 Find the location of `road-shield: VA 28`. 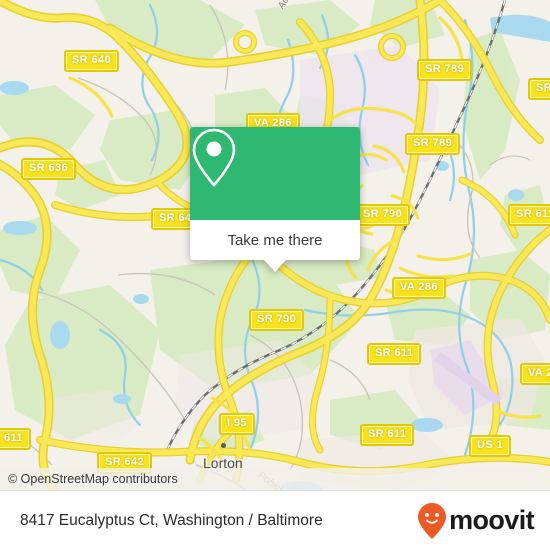

road-shield: VA 28 is located at coordinates (535, 374).